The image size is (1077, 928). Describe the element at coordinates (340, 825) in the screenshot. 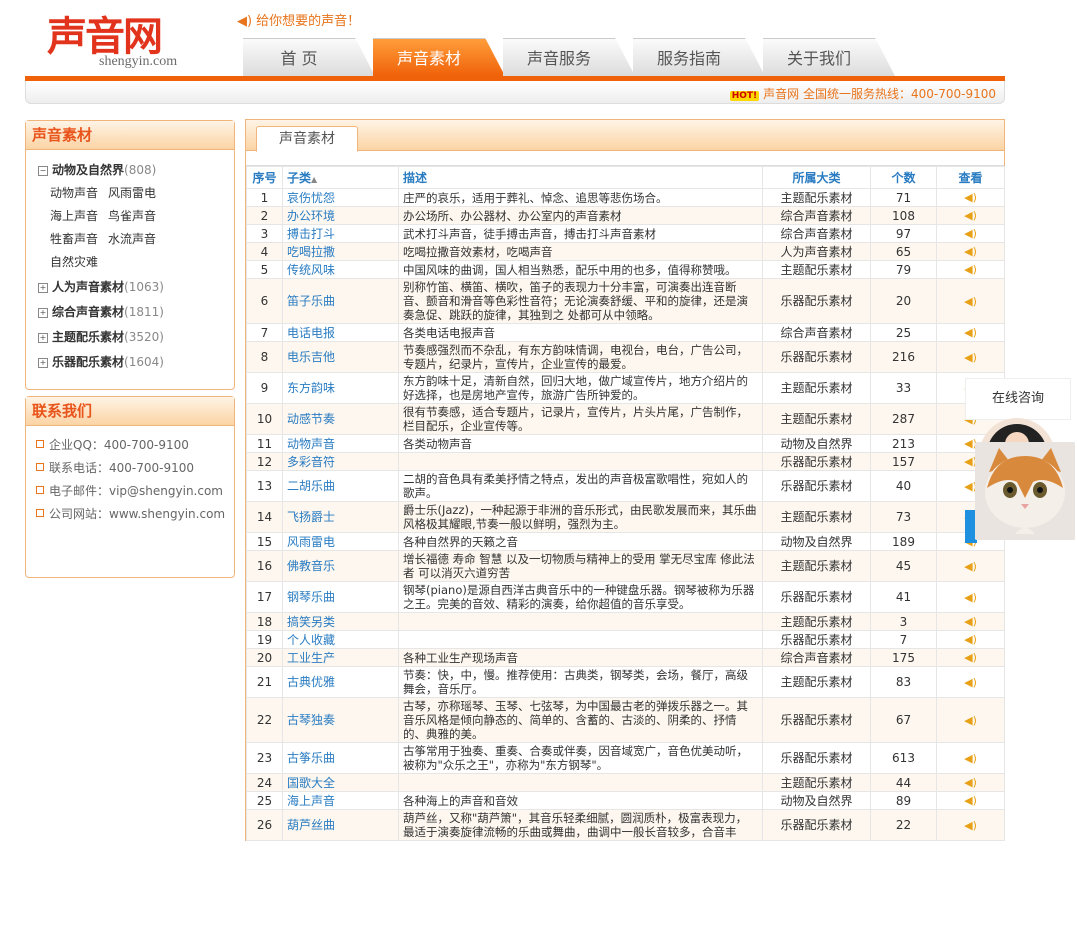

I see `subcategory-link: 葫芦丝曲` at that location.